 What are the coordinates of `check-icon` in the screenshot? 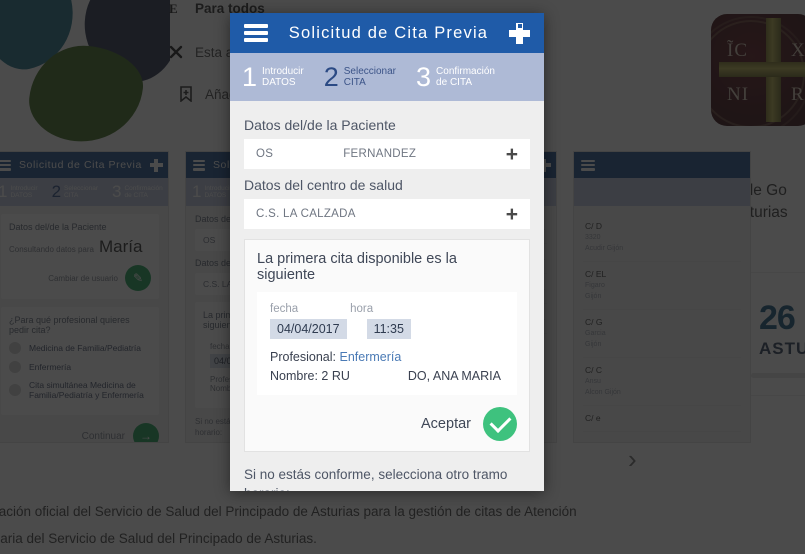 It's located at (500, 422).